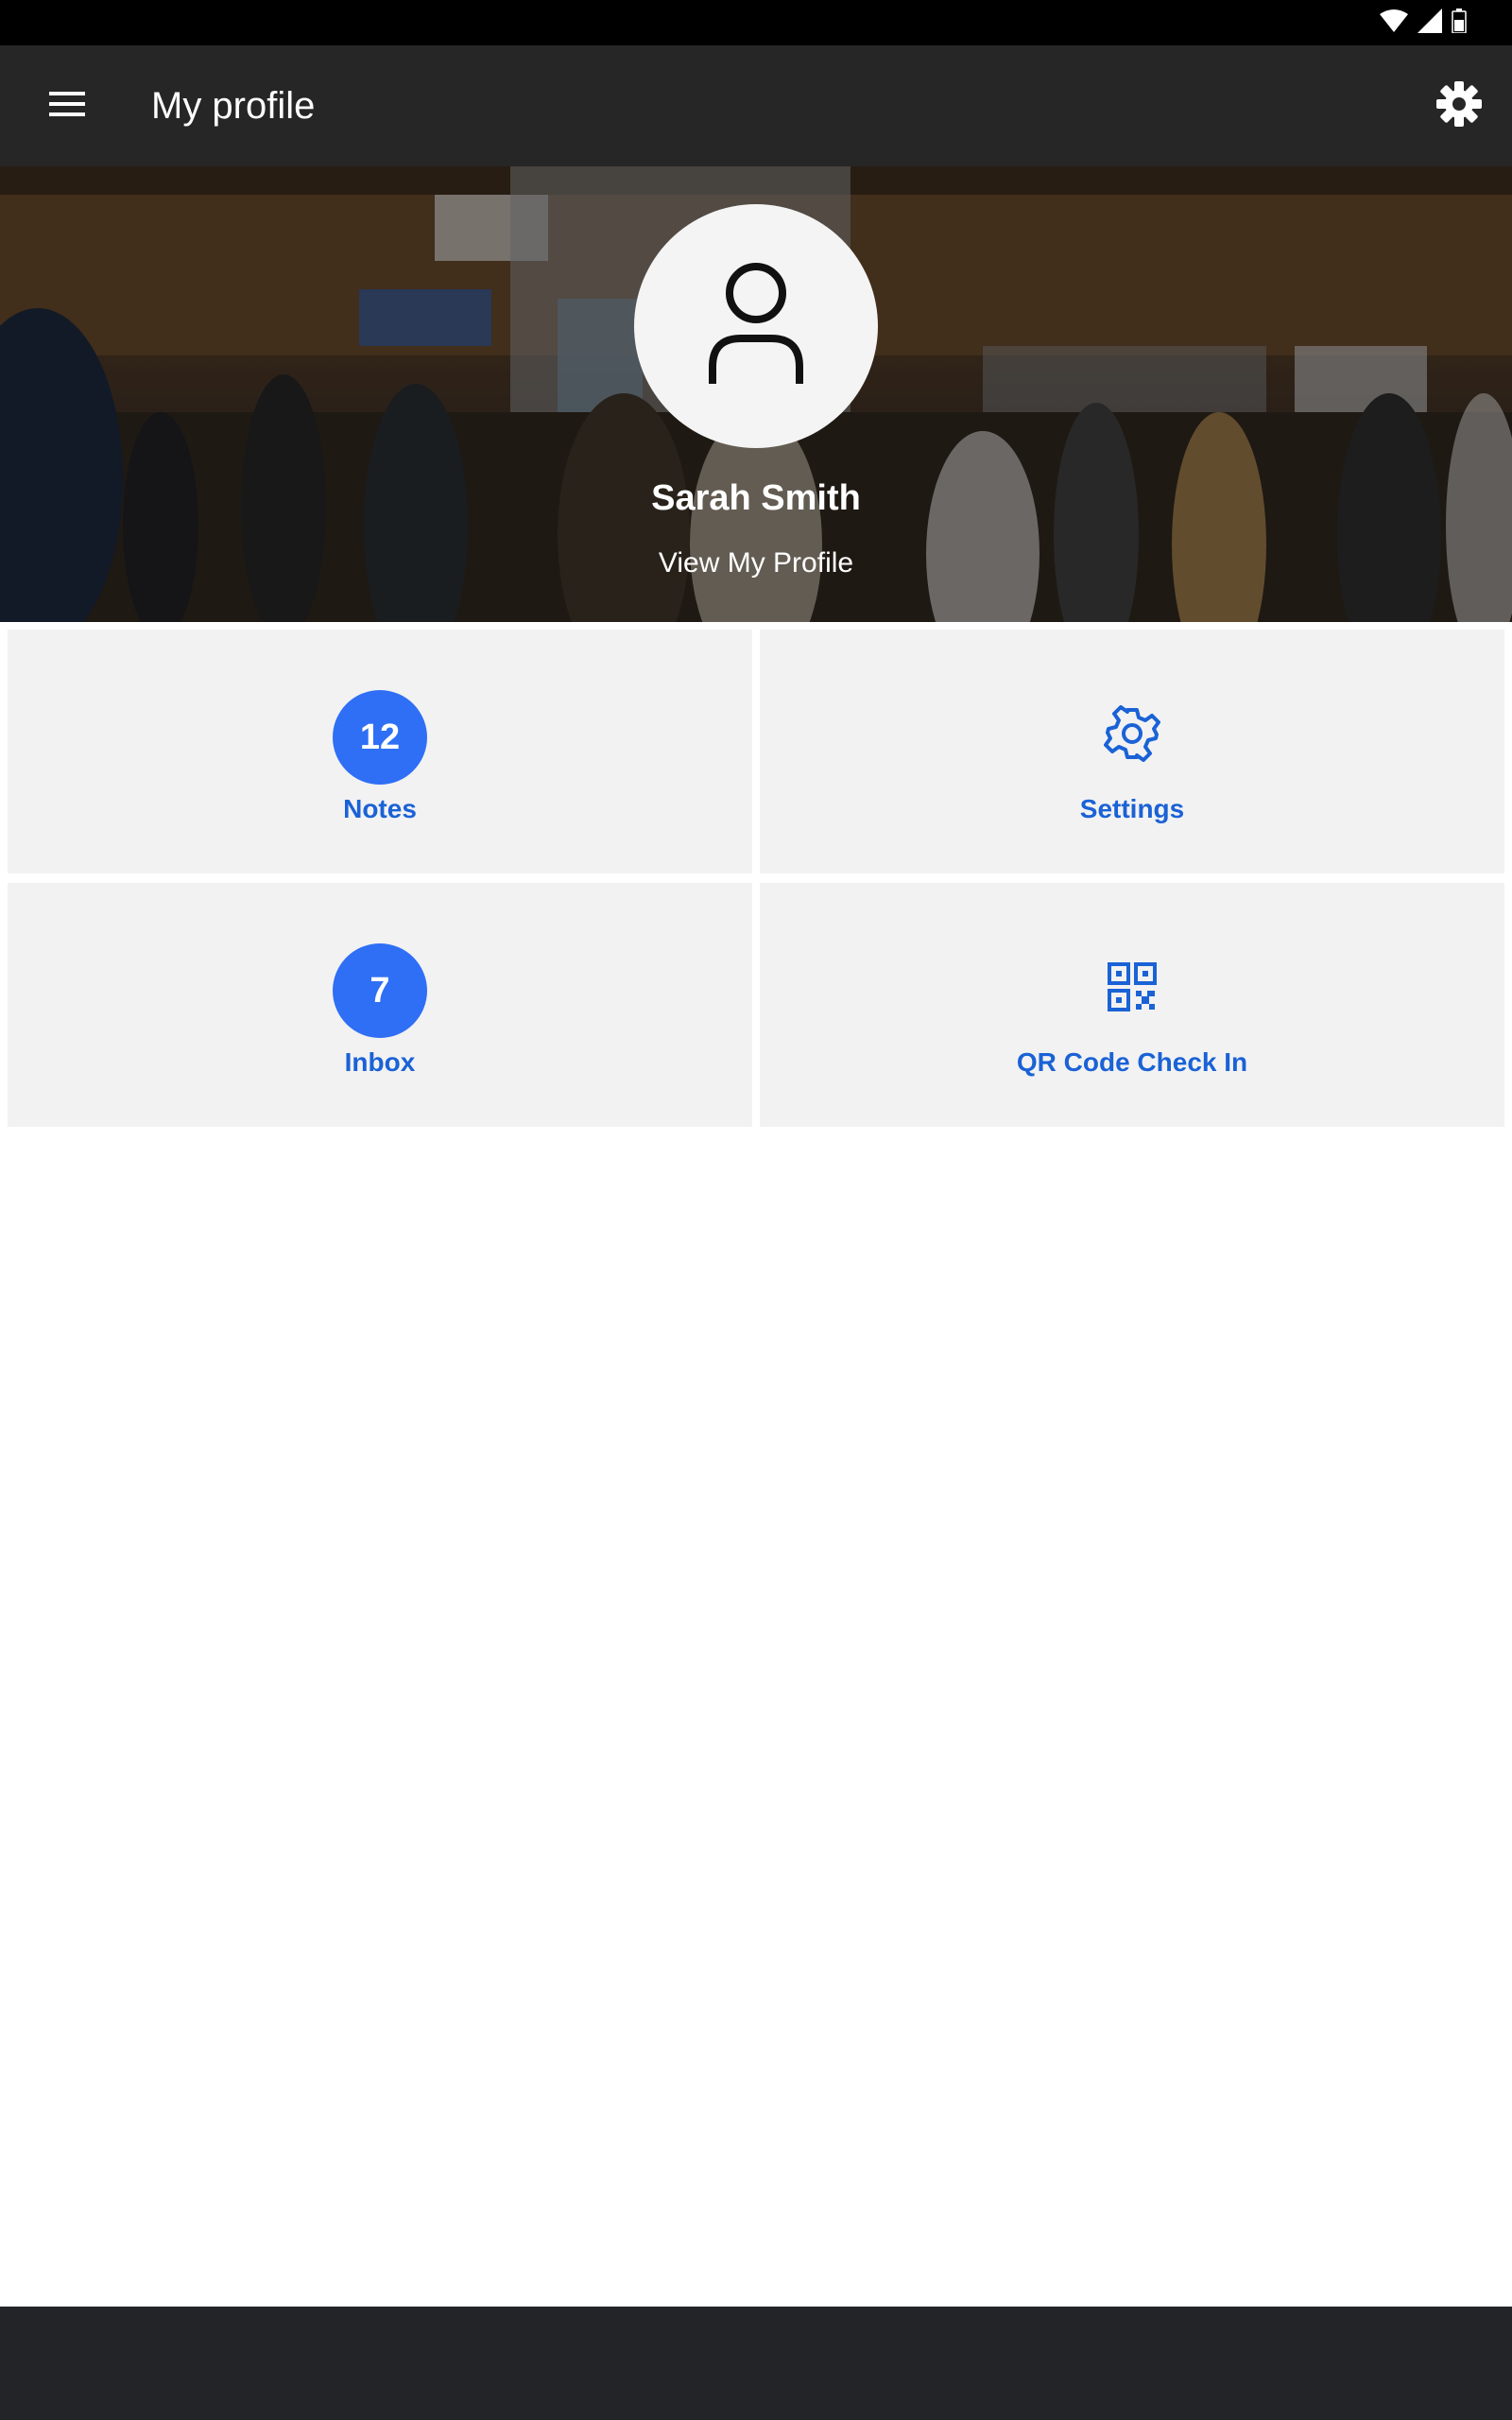 The height and width of the screenshot is (2420, 1512). I want to click on wifi-icon, so click(1394, 24).